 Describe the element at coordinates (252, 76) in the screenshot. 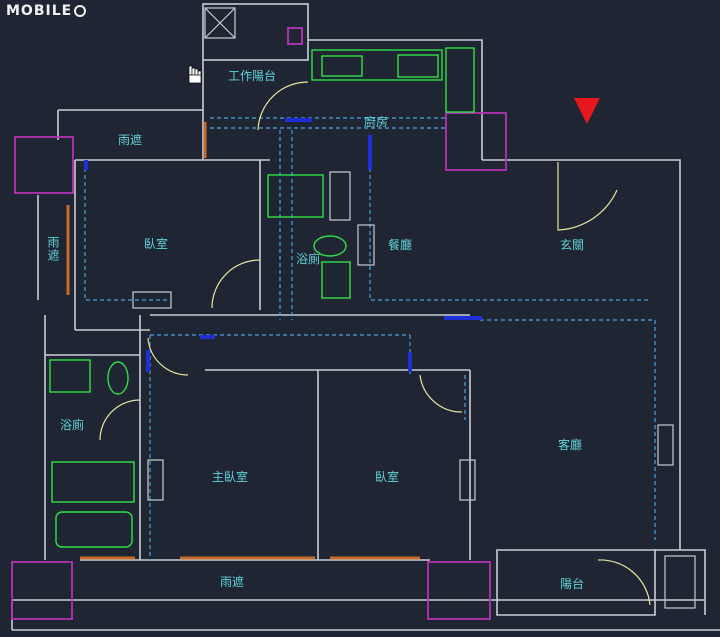

I see `label-work-balcony: 工作陽台` at that location.